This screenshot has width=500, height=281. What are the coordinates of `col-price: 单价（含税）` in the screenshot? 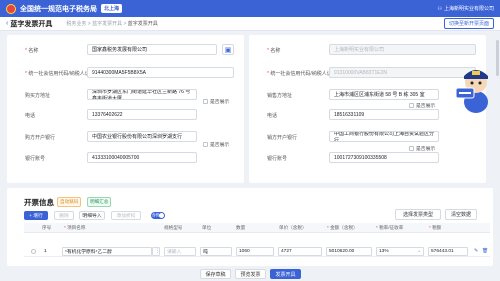 It's located at (293, 227).